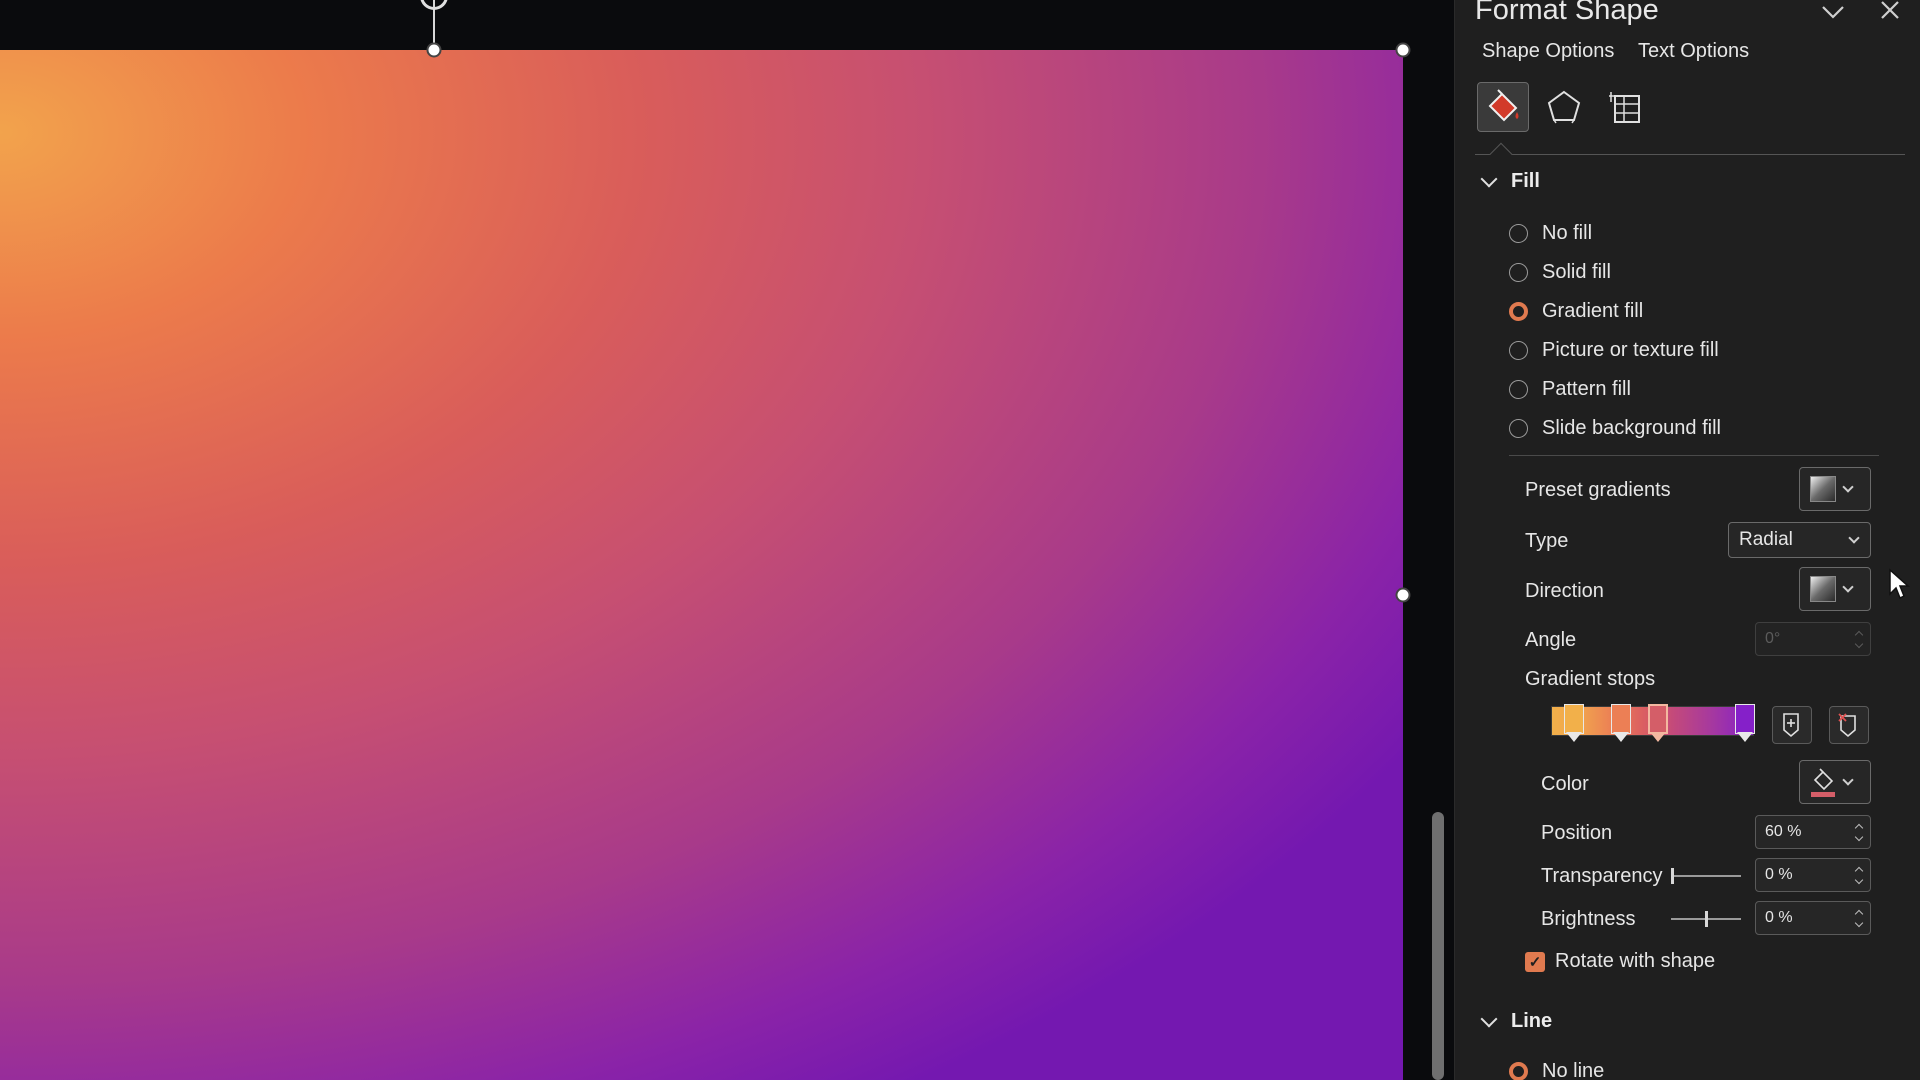  What do you see at coordinates (1615, 428) in the screenshot?
I see `radio-slide-background-fill: Slide background fill` at bounding box center [1615, 428].